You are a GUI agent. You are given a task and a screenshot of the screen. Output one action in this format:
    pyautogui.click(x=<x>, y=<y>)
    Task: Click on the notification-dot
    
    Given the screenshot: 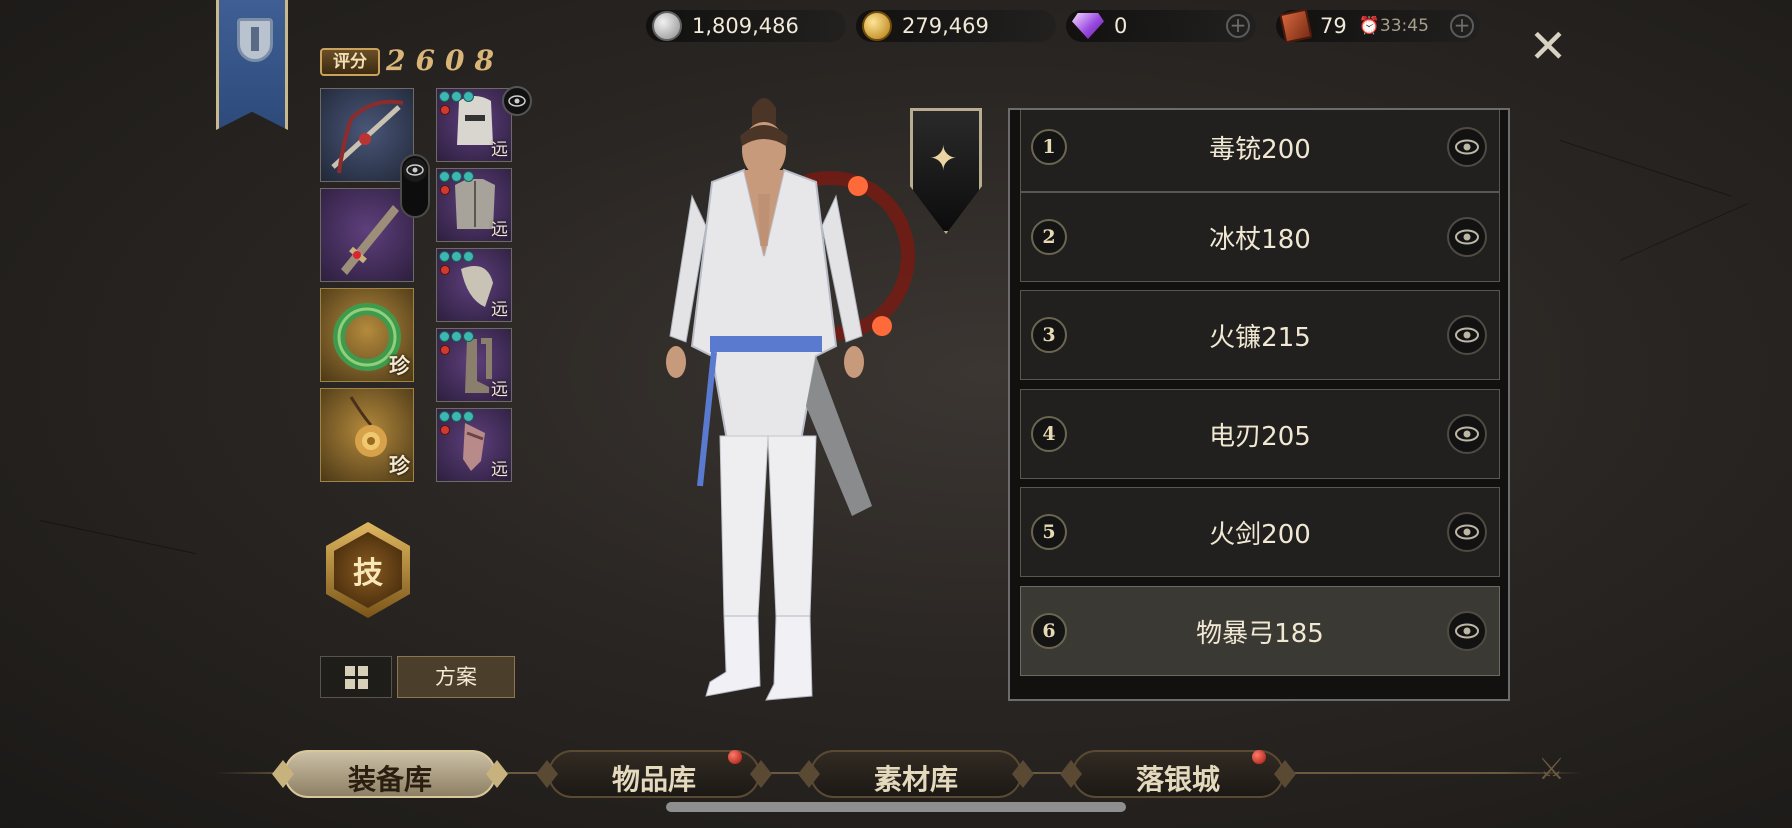 What is the action you would take?
    pyautogui.click(x=735, y=757)
    